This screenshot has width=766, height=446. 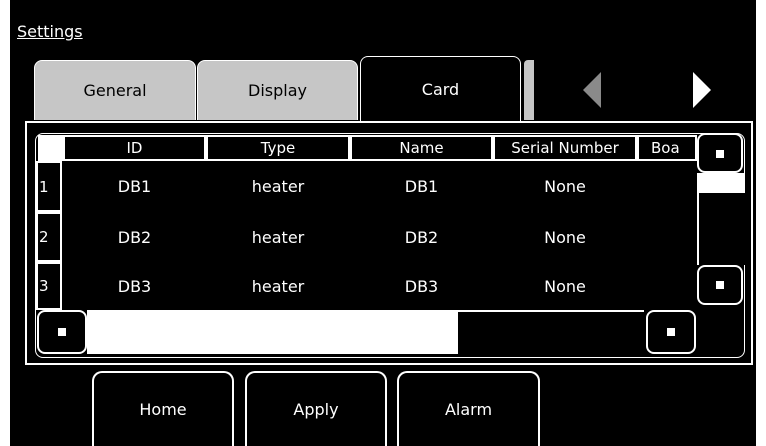 What do you see at coordinates (421, 286) in the screenshot?
I see `table-cell-name: DB3` at bounding box center [421, 286].